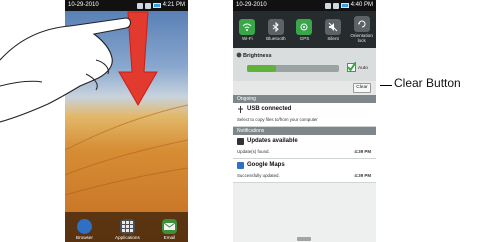  Describe the element at coordinates (304, 64) in the screenshot. I see `brightness-section: Brightness Auto` at that location.